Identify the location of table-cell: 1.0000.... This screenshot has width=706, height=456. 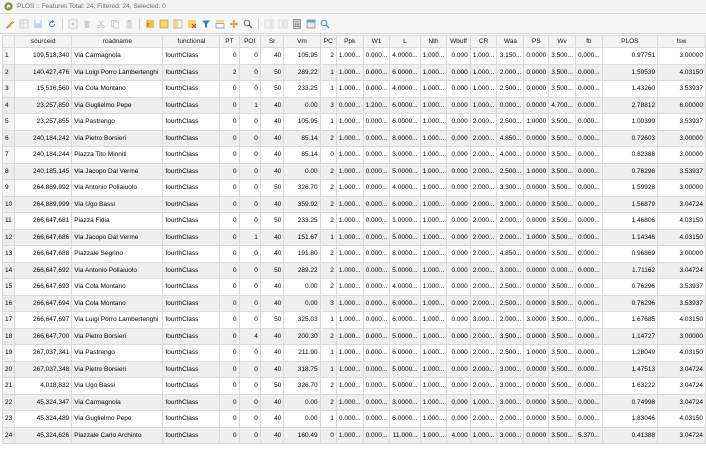
(405, 221).